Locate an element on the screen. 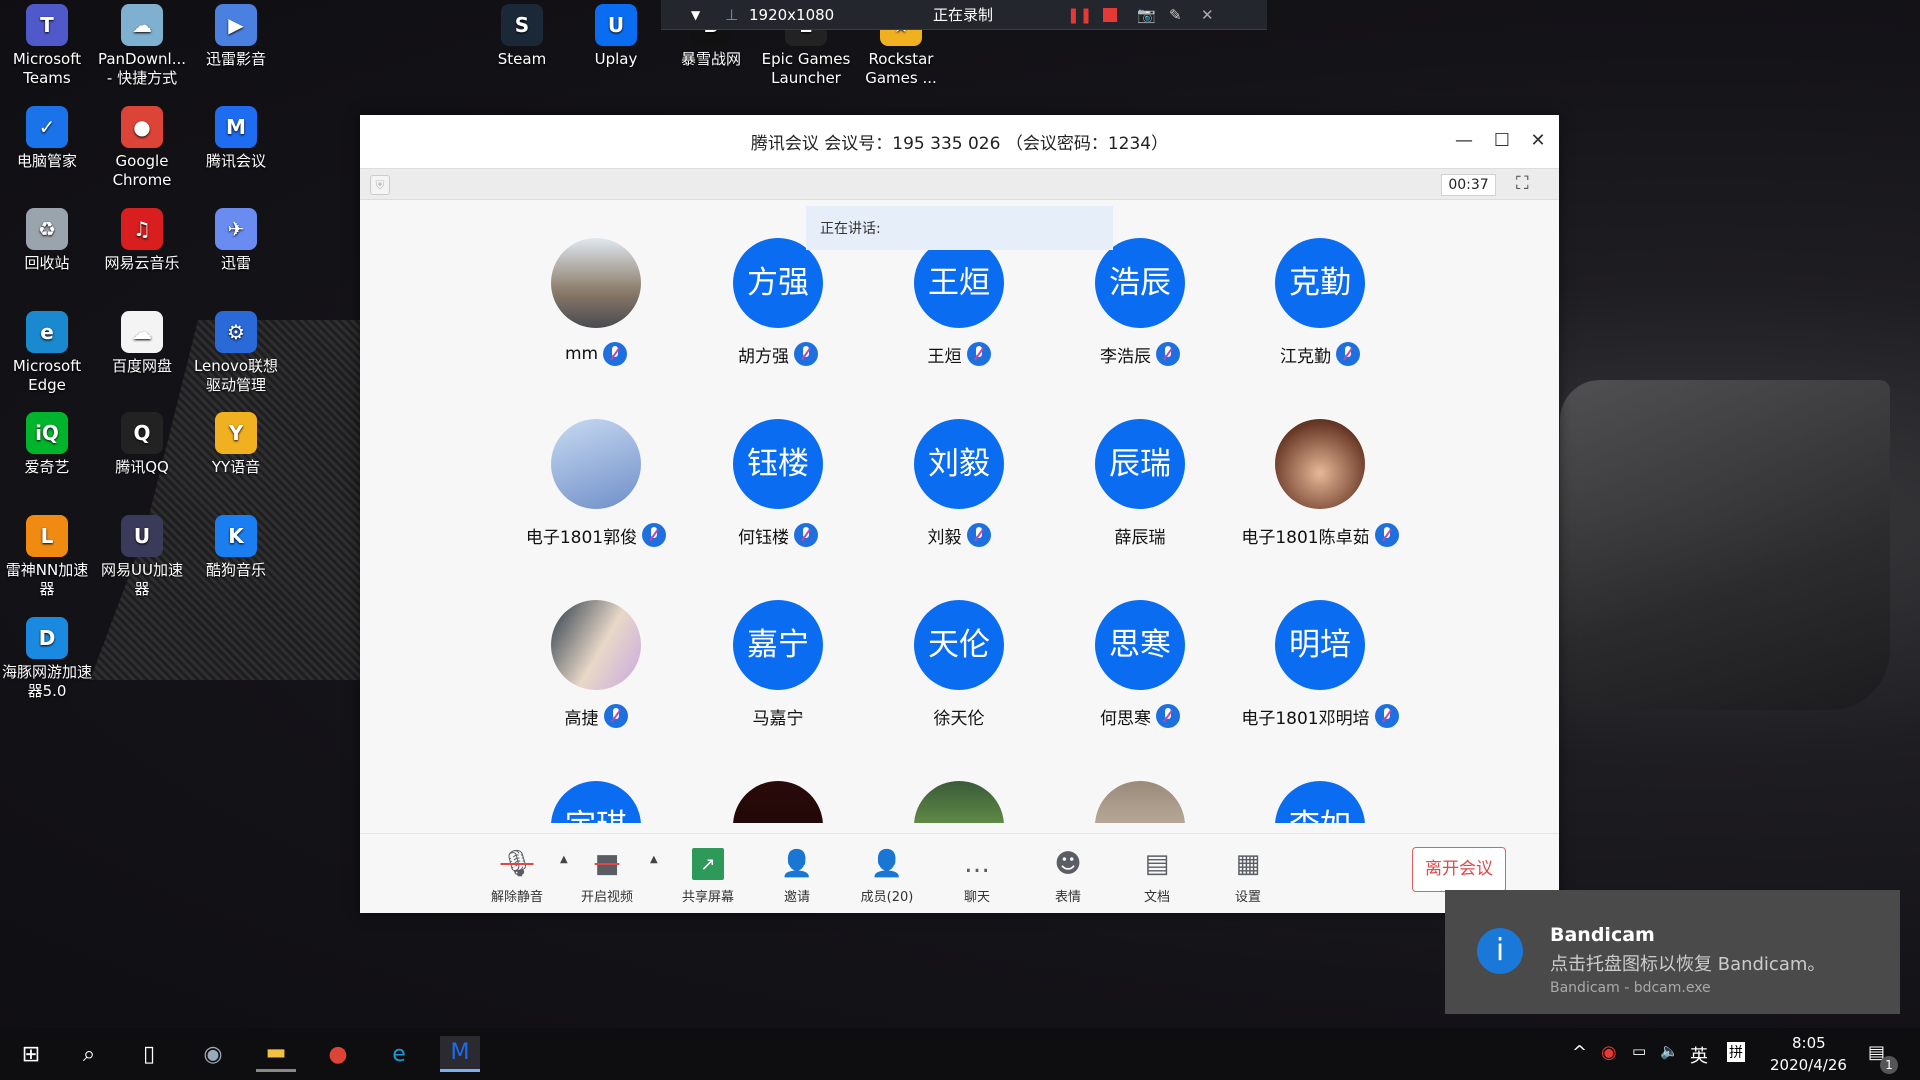 The height and width of the screenshot is (1080, 1920). participant-tile: 嘉宁 马嘉宁 is located at coordinates (778, 664).